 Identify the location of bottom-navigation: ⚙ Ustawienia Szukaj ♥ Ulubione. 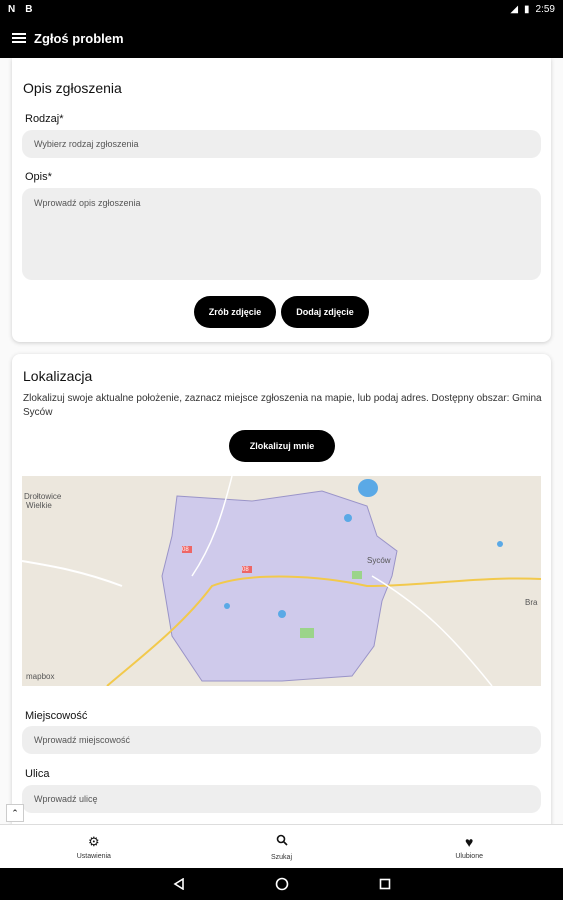
(281, 846).